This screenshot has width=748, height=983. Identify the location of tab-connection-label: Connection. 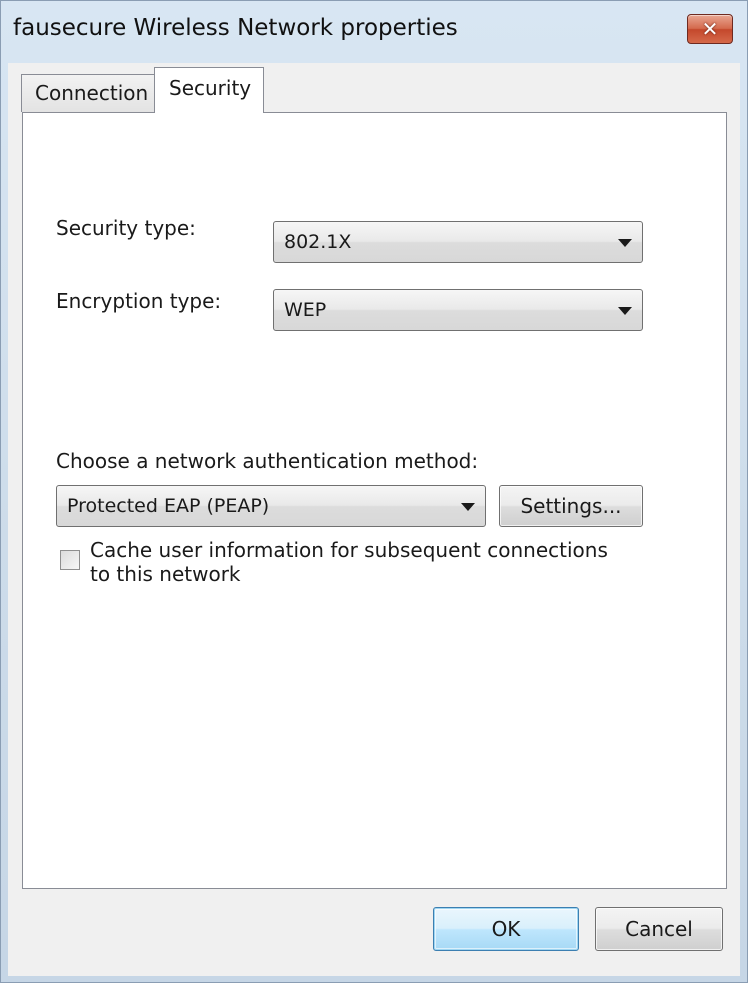
(92, 93).